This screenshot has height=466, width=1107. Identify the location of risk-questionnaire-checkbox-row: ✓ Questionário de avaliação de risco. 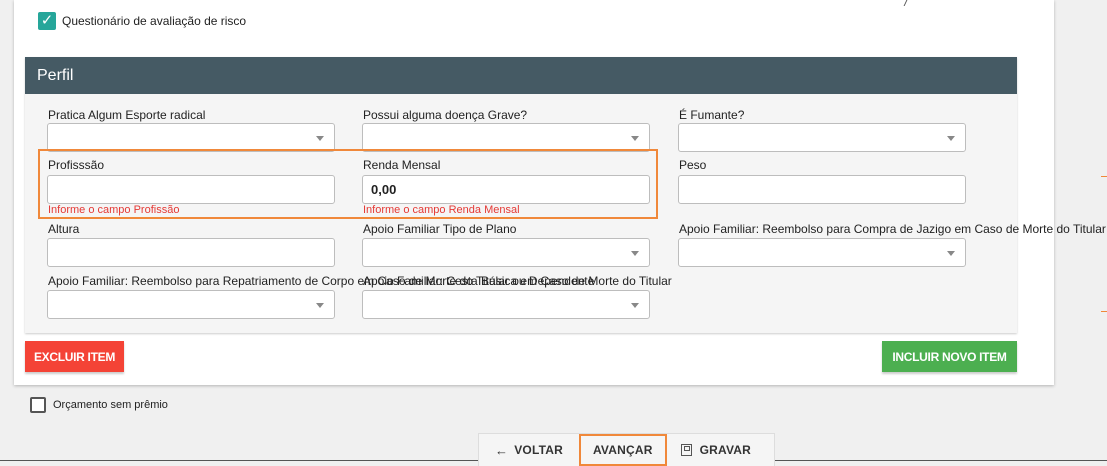
(142, 21).